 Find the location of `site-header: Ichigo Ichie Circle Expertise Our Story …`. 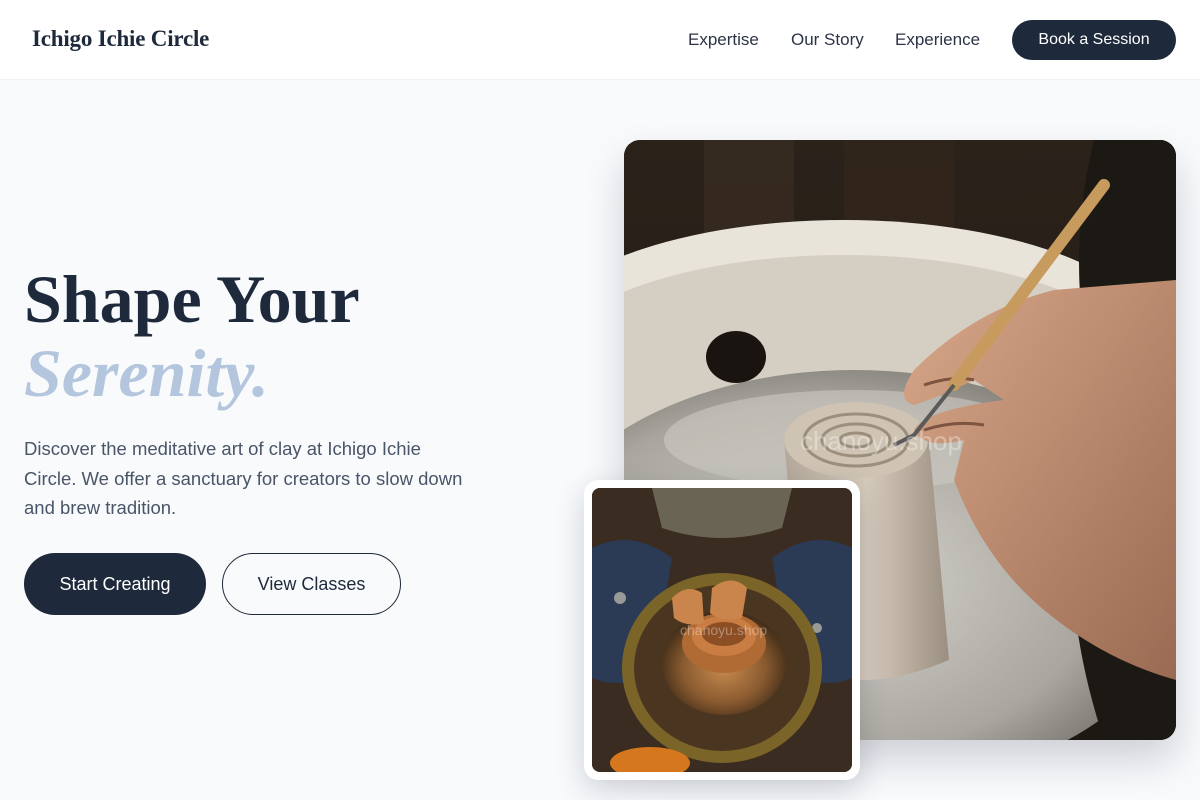

site-header: Ichigo Ichie Circle Expertise Our Story … is located at coordinates (600, 40).